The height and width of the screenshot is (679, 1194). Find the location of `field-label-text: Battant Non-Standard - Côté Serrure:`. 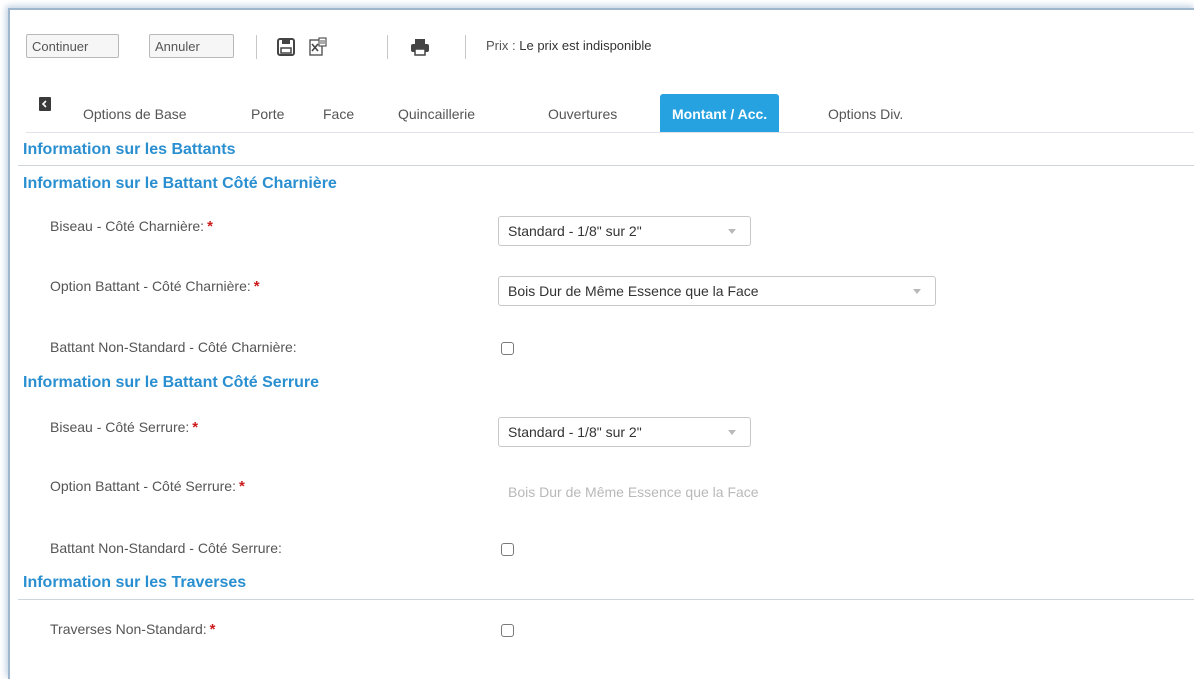

field-label-text: Battant Non-Standard - Côté Serrure: is located at coordinates (166, 548).